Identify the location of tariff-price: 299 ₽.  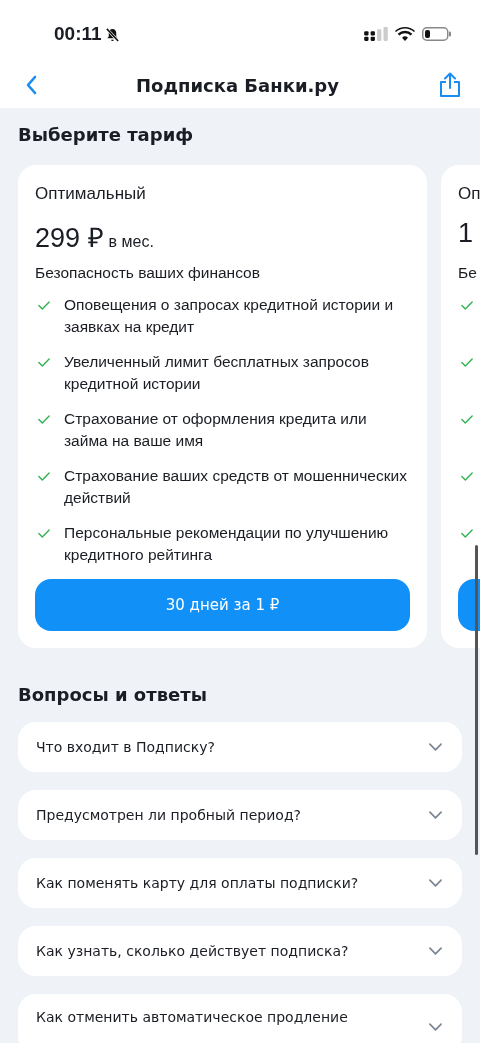
(69, 238).